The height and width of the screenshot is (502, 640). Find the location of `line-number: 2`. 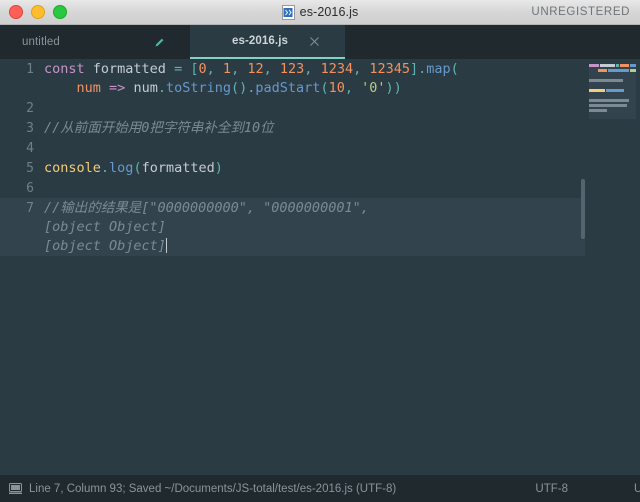

line-number: 2 is located at coordinates (30, 108).